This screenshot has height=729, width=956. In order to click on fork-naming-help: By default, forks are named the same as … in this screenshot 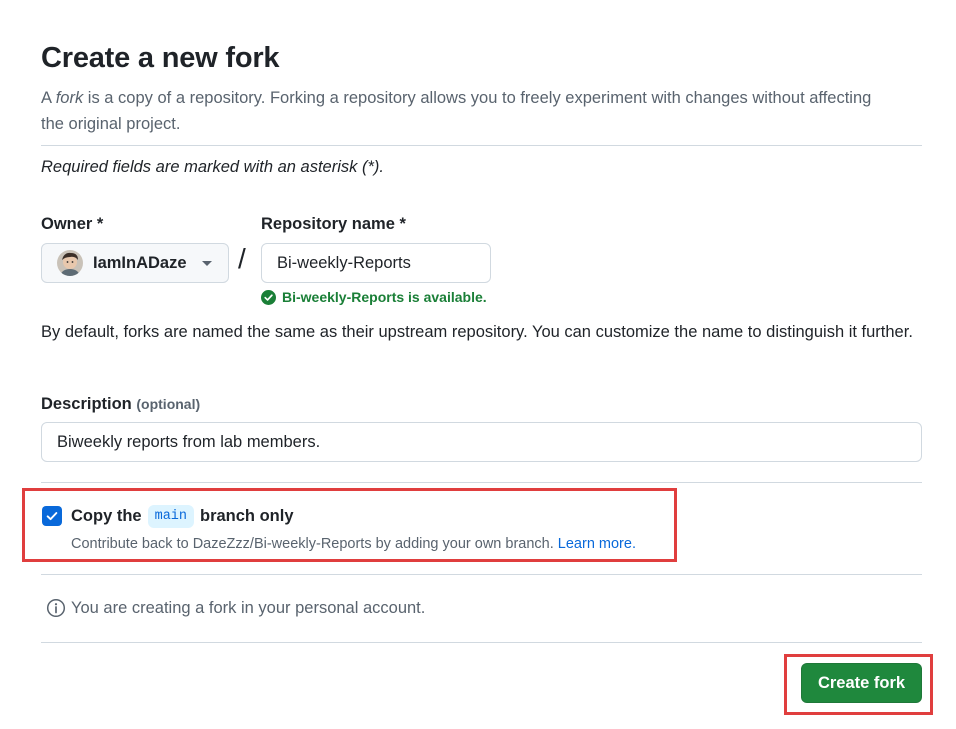, I will do `click(477, 332)`.